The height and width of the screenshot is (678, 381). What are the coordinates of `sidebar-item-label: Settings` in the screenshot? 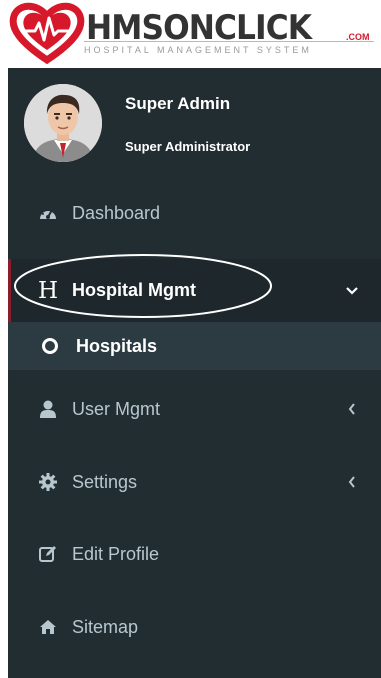 It's located at (105, 481).